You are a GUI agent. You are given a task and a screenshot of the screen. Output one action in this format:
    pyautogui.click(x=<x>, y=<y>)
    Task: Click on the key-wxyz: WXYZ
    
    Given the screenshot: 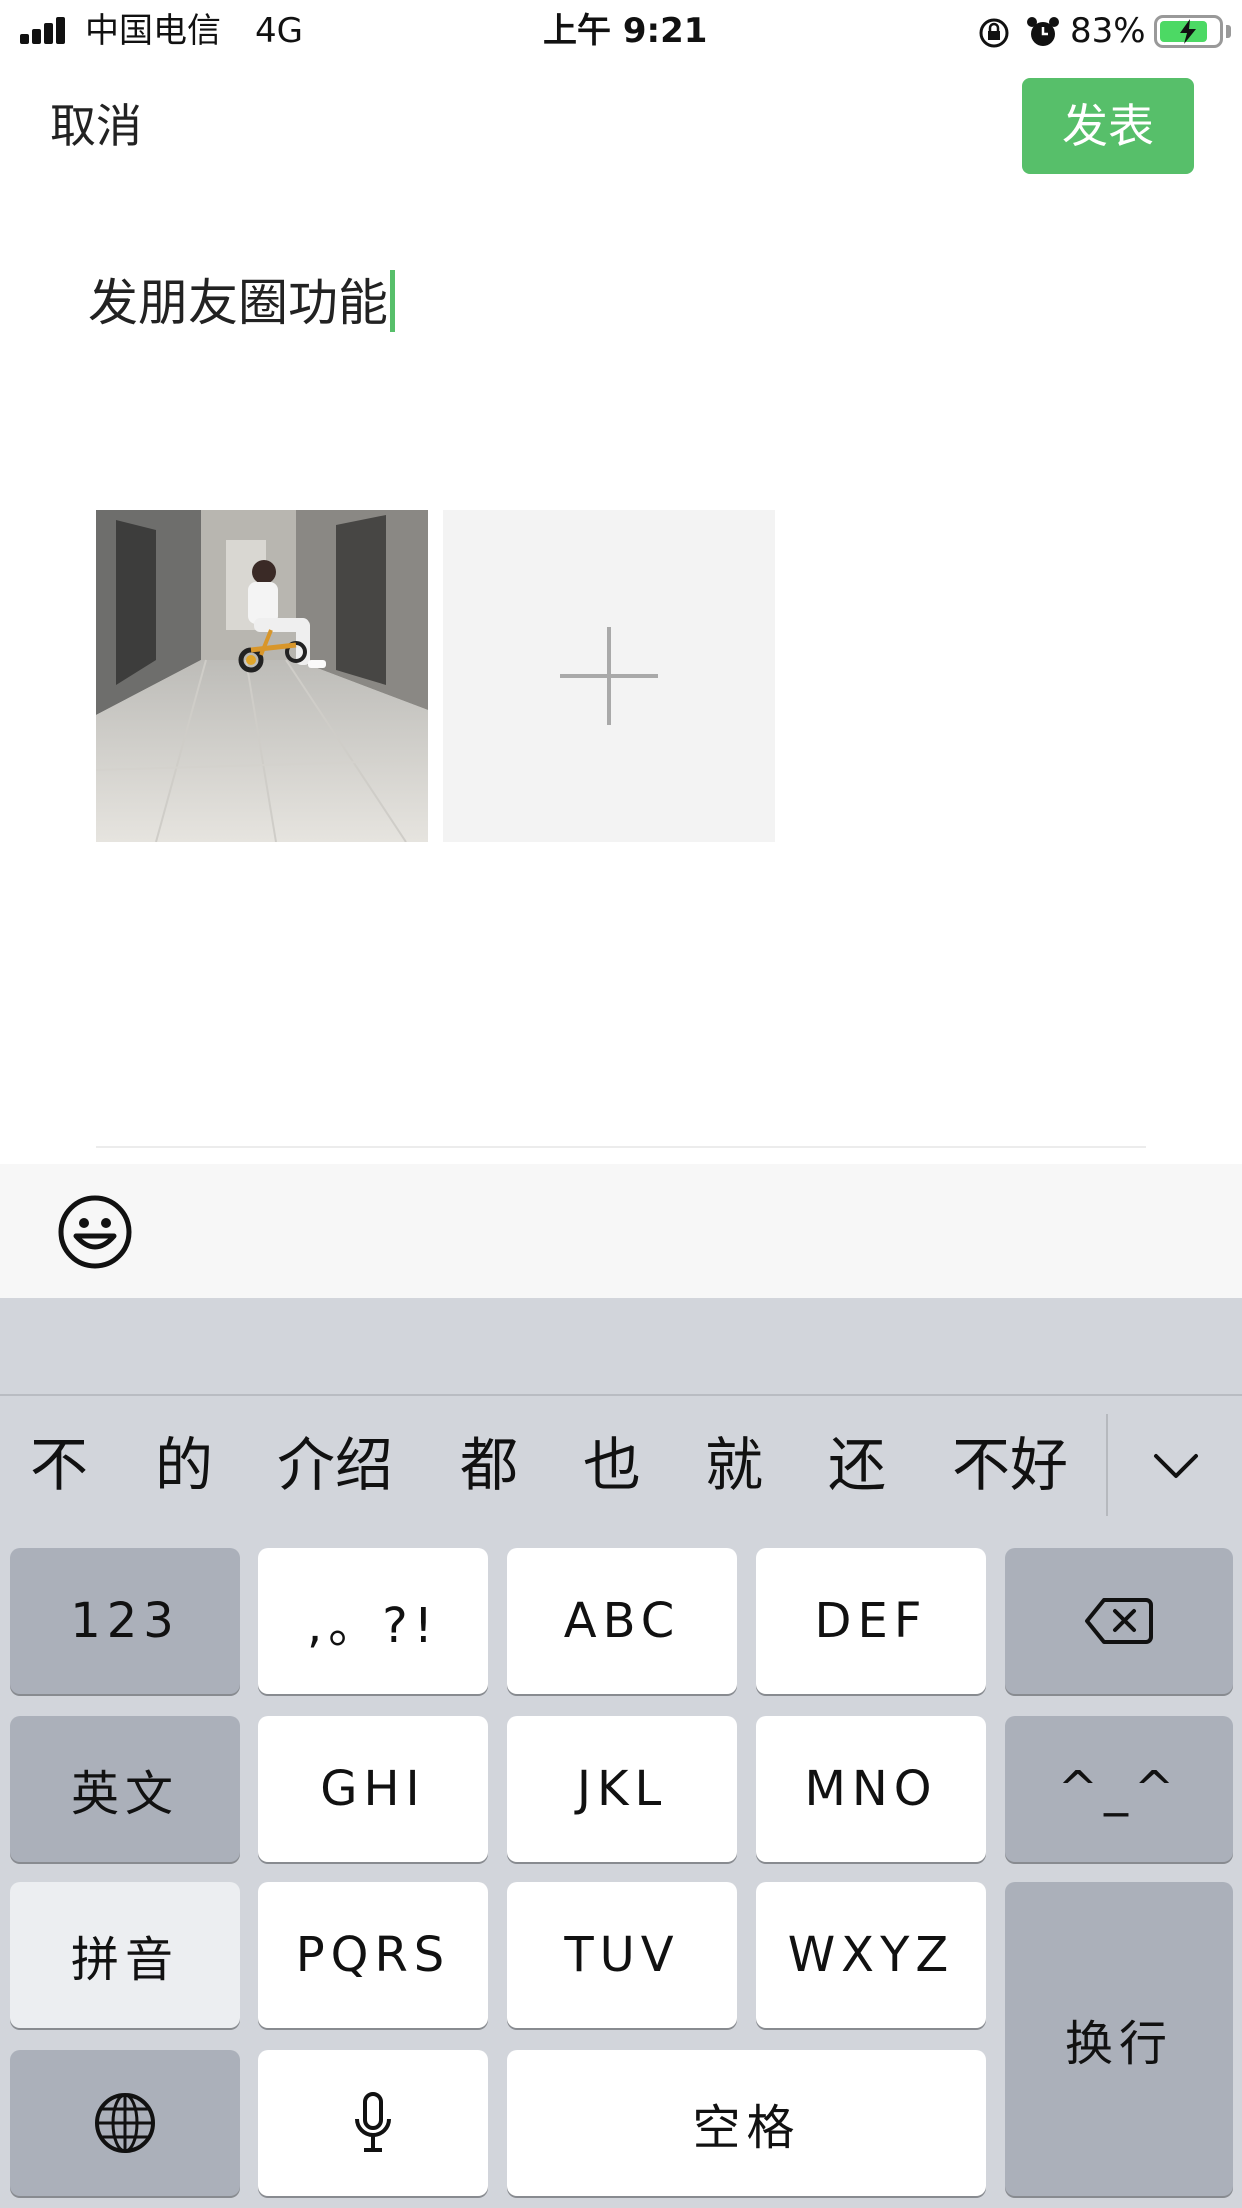 What is the action you would take?
    pyautogui.click(x=871, y=1955)
    